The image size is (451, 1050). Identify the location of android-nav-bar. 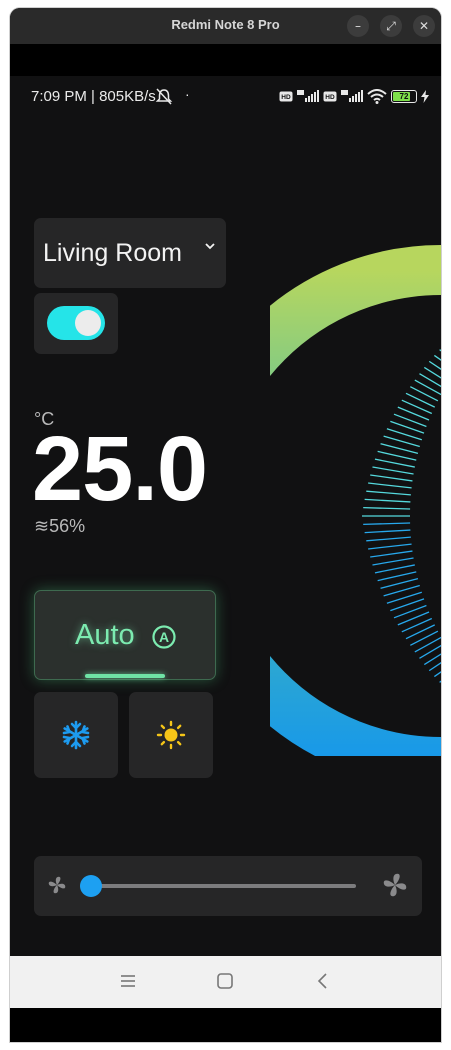
(225, 982).